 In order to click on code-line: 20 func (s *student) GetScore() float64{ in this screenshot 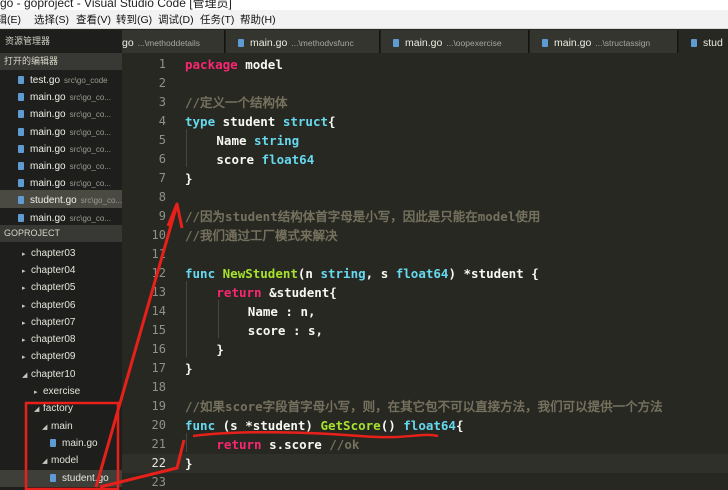, I will do `click(425, 425)`.